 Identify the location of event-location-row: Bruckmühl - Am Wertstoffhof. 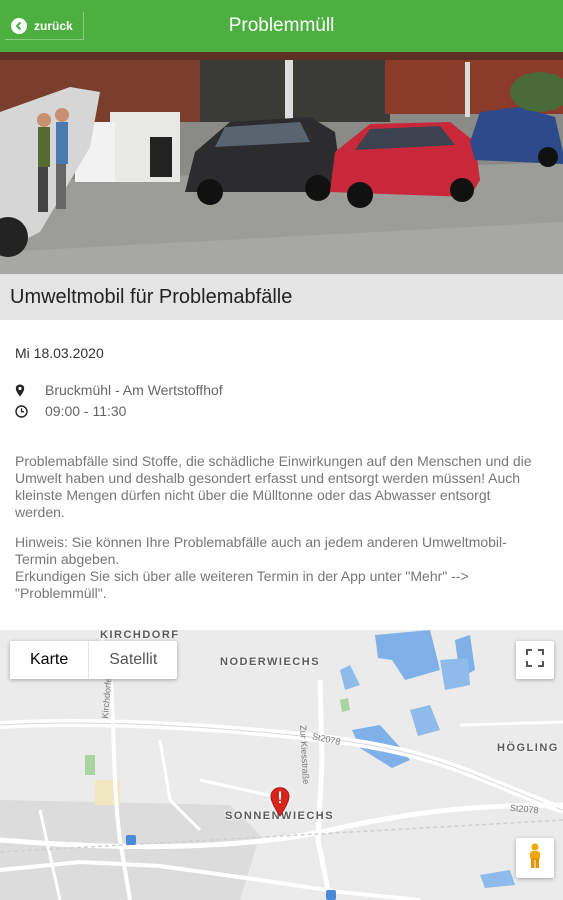
(119, 390).